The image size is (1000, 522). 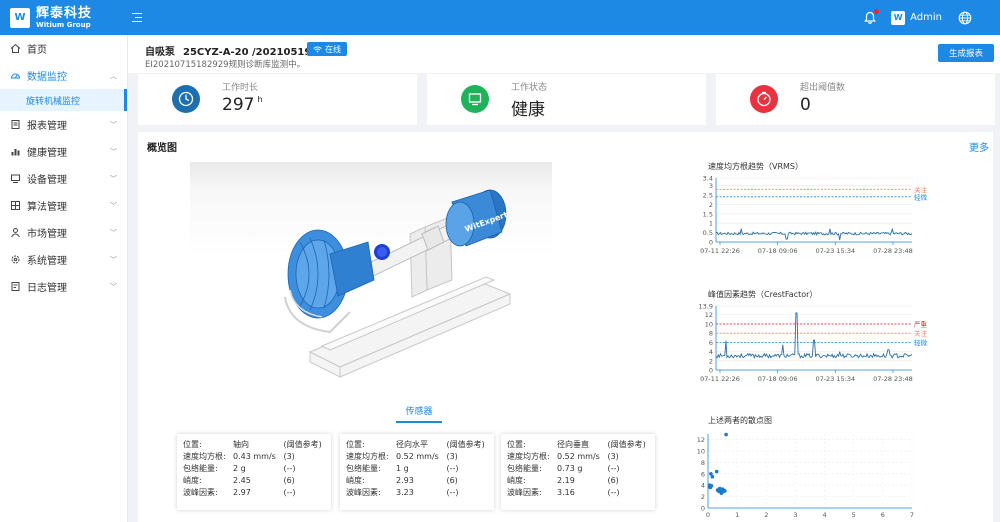 What do you see at coordinates (854, 515) in the screenshot?
I see `x-tick-label: 5` at bounding box center [854, 515].